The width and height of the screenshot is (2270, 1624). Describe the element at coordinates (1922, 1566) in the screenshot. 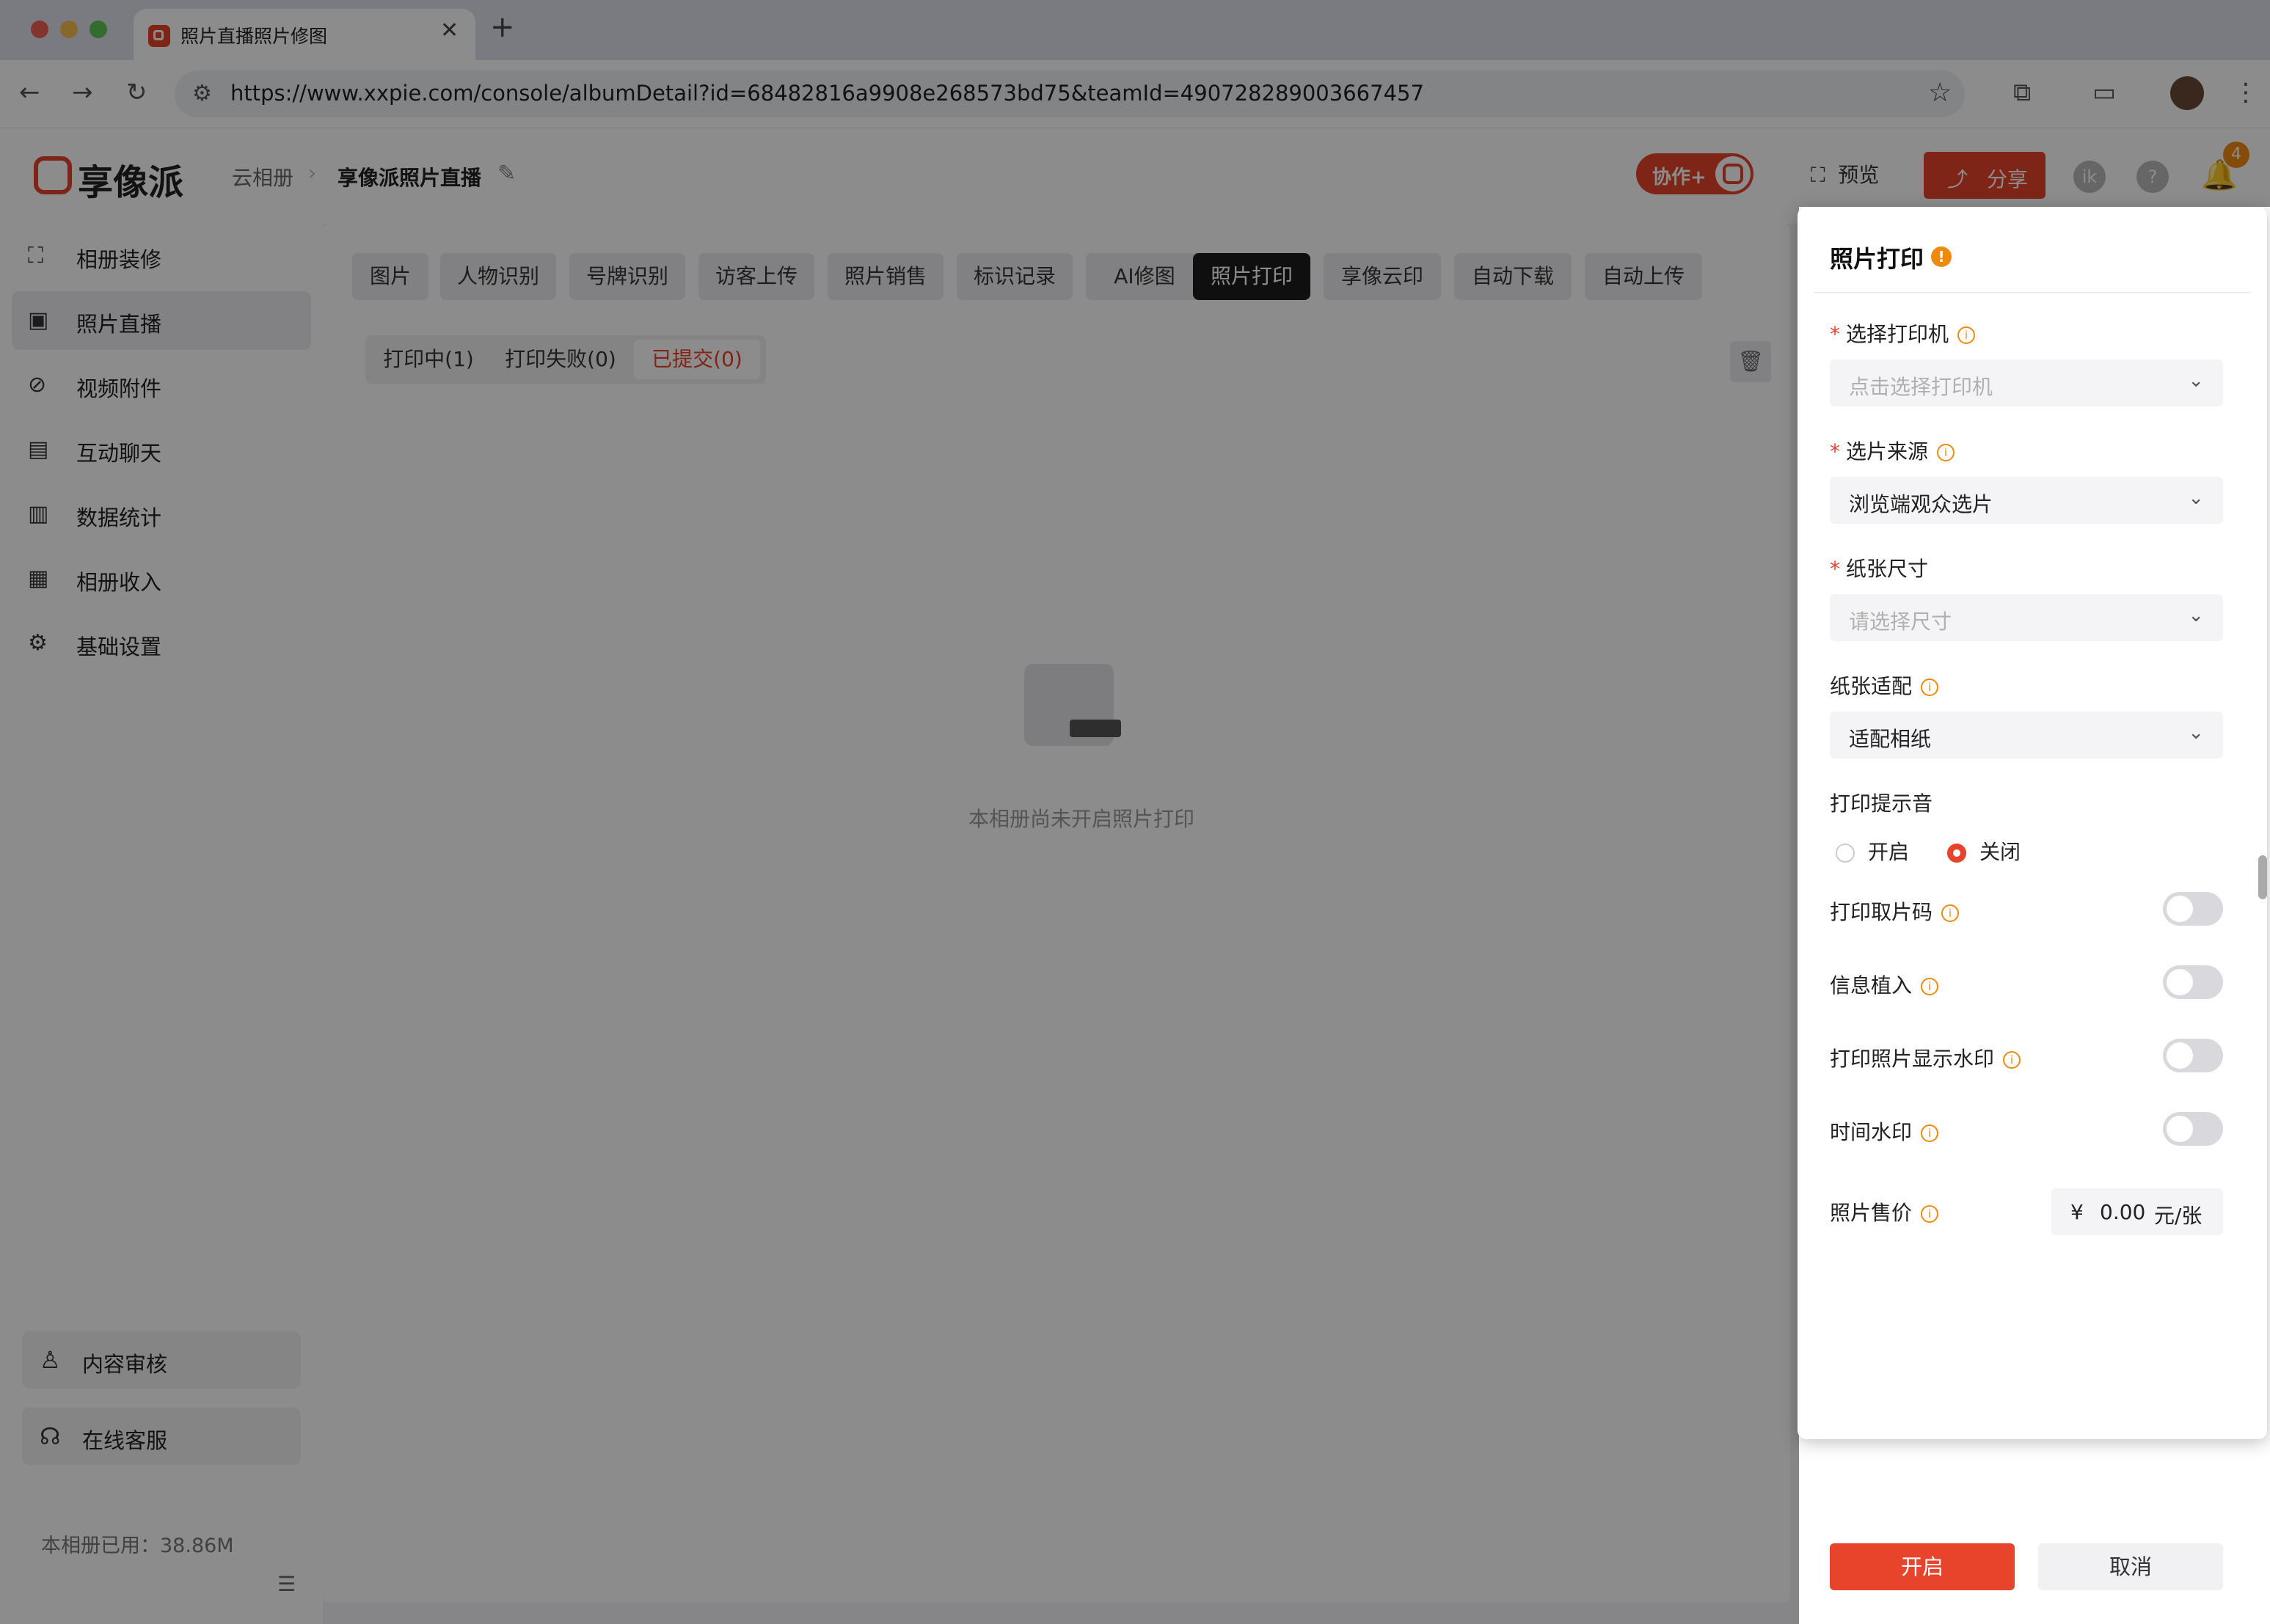

I see `enable-button: 开启` at that location.